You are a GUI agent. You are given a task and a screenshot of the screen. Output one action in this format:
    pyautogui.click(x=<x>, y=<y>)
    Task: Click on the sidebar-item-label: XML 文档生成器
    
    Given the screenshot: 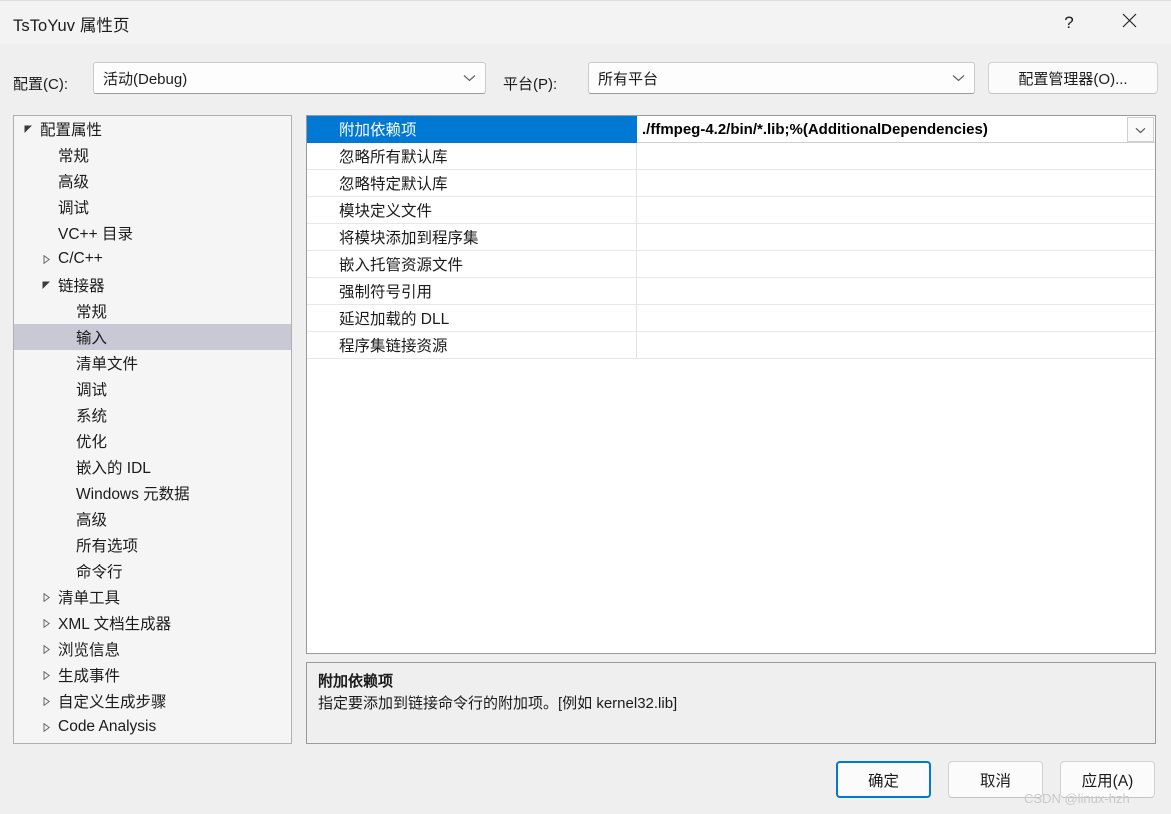 What is the action you would take?
    pyautogui.click(x=115, y=624)
    